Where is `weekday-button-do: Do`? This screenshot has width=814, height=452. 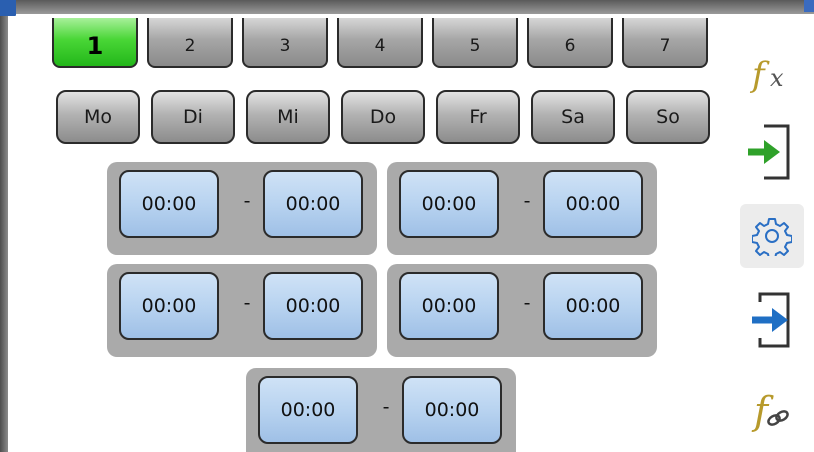 weekday-button-do: Do is located at coordinates (383, 117).